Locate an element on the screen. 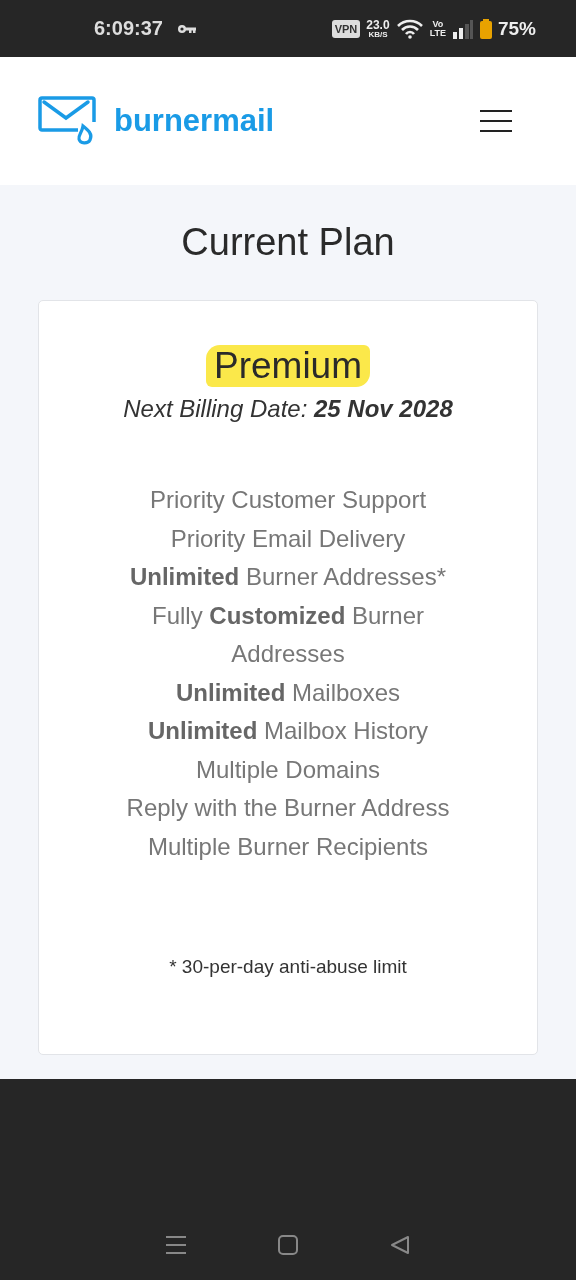 This screenshot has width=576, height=1280. recent-apps-icon is located at coordinates (176, 1245).